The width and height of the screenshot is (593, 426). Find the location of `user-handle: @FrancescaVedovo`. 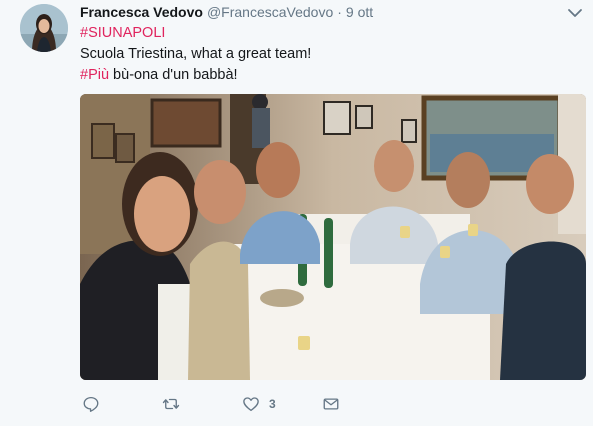

user-handle: @FrancescaVedovo is located at coordinates (270, 12).